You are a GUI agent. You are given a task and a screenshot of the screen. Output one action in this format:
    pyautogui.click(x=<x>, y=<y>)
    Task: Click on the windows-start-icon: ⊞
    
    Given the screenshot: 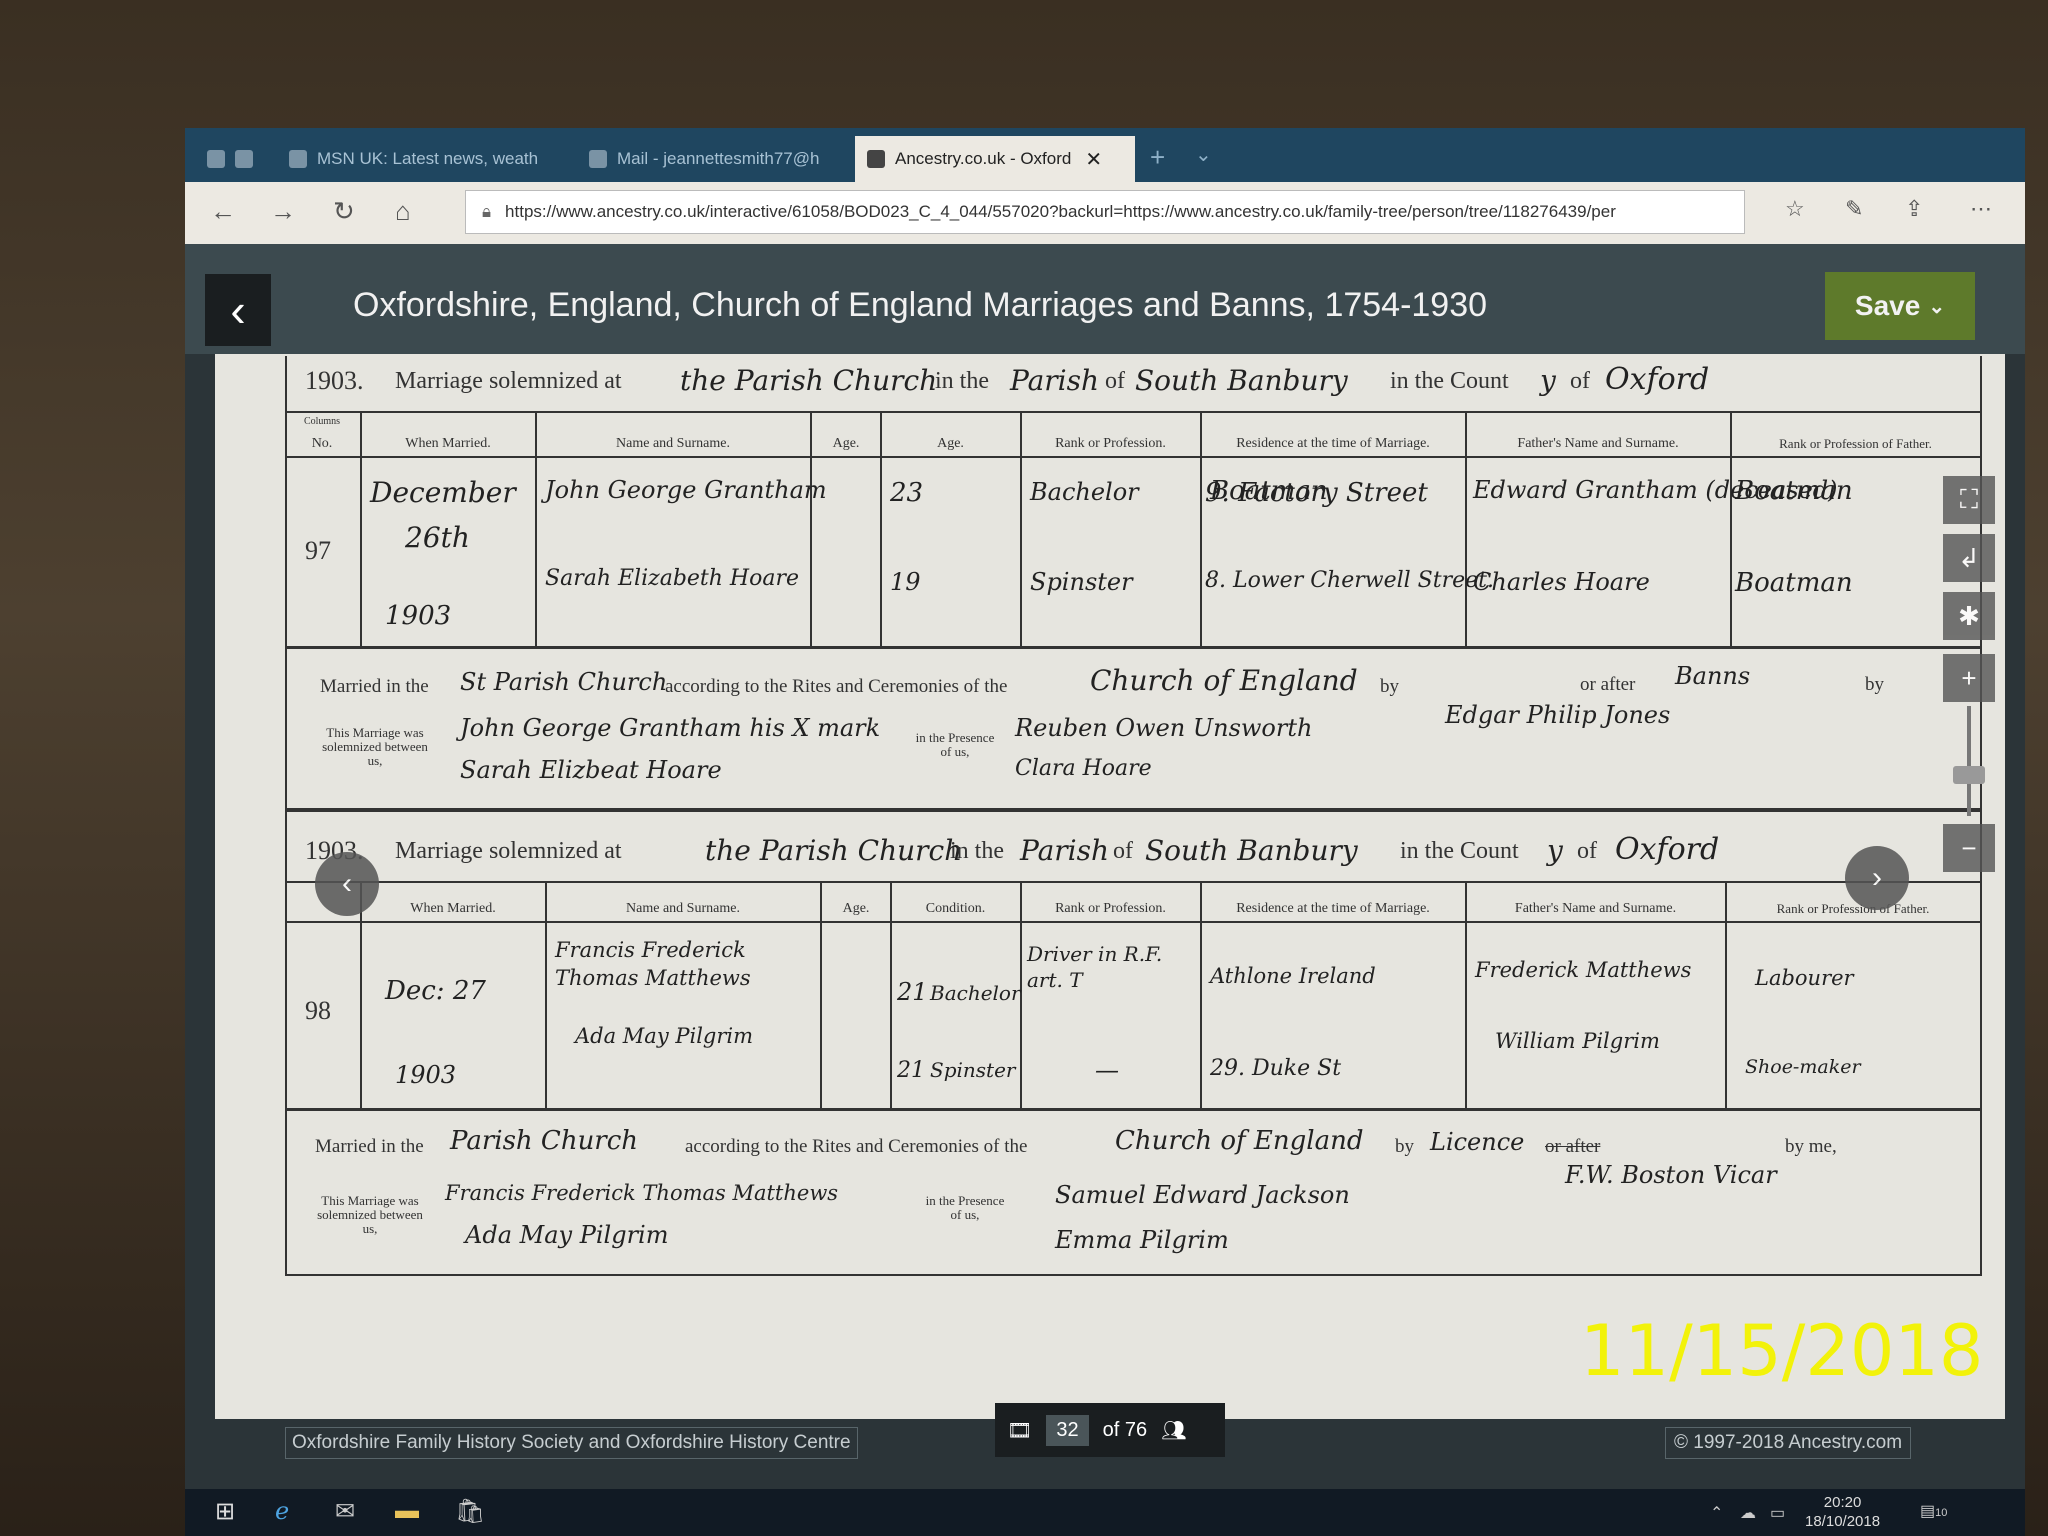 What is the action you would take?
    pyautogui.click(x=225, y=1511)
    